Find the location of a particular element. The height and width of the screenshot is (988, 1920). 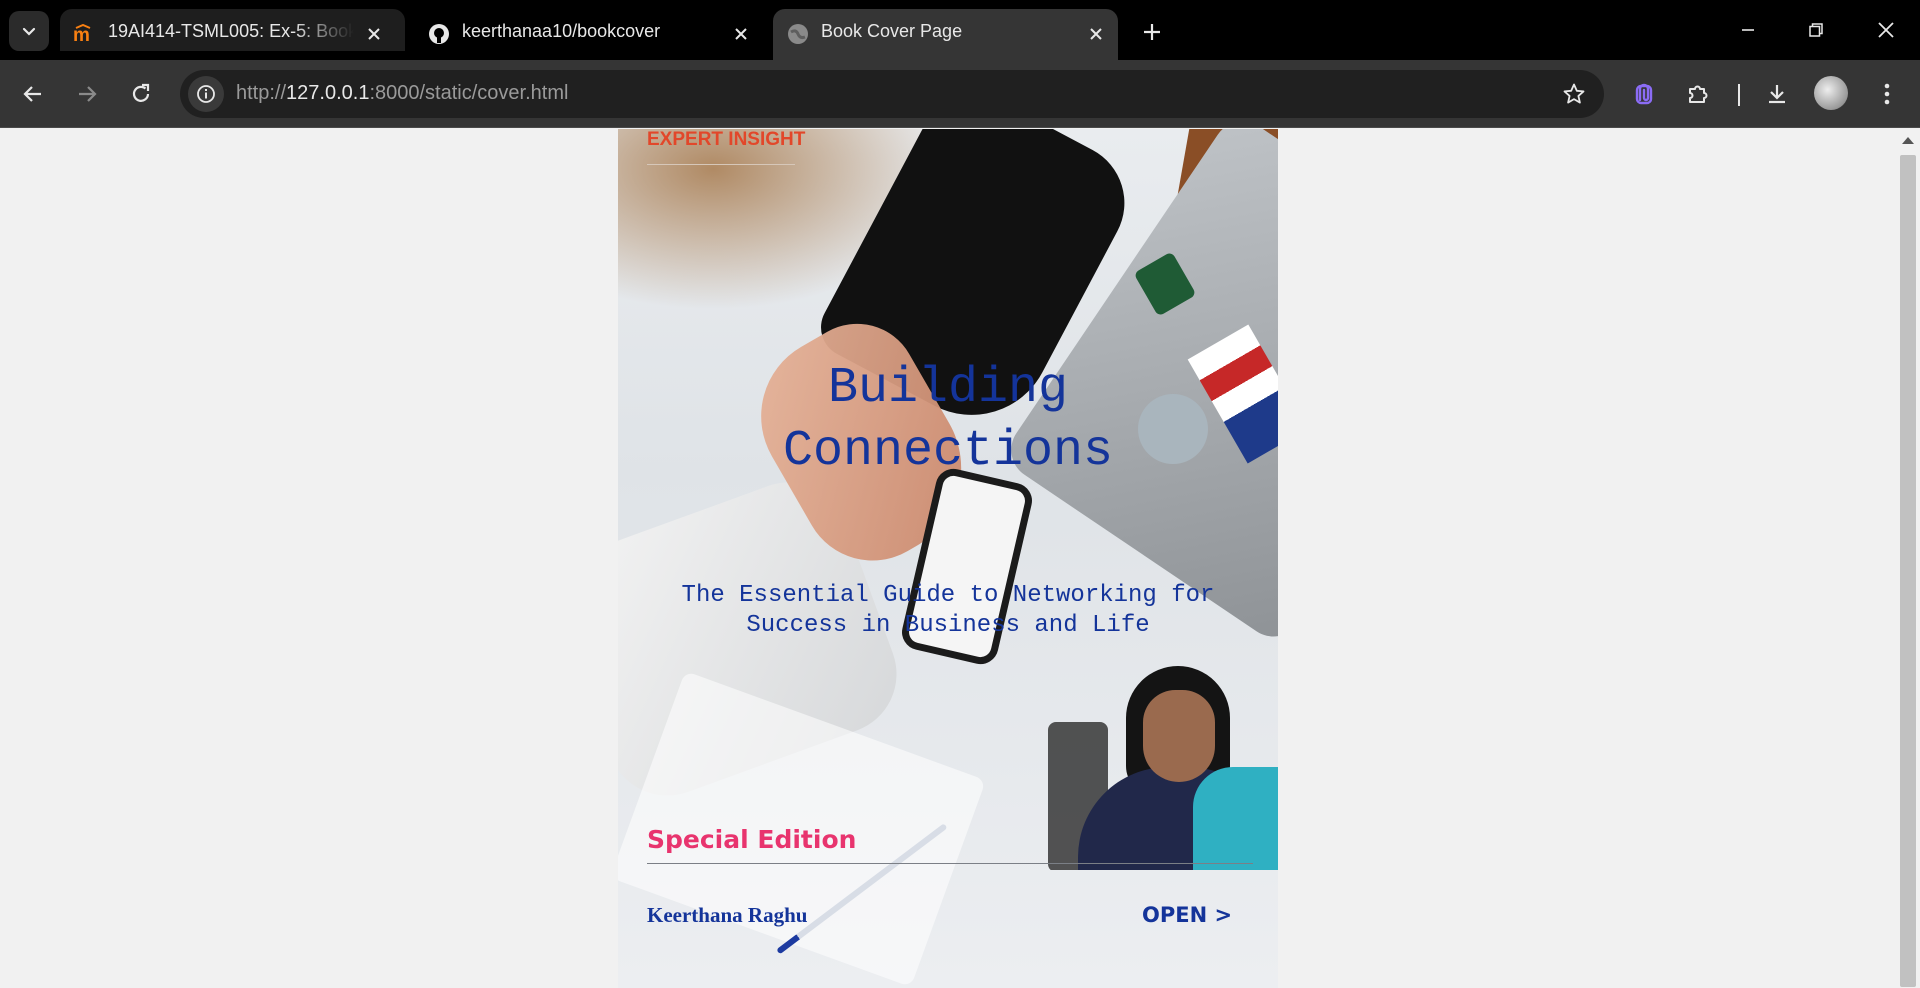

minimize-icon is located at coordinates (1748, 30).